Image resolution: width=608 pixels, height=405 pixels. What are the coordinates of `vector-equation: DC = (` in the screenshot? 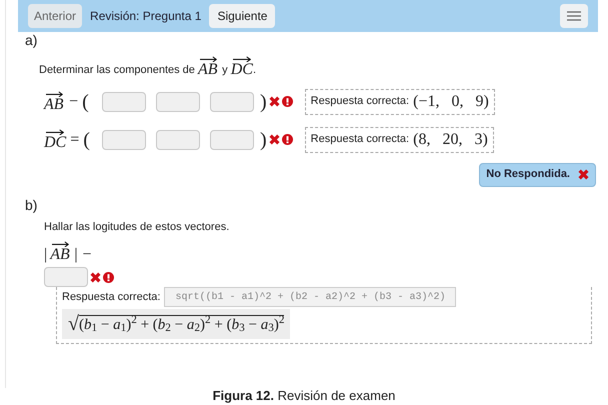 It's located at (67, 140).